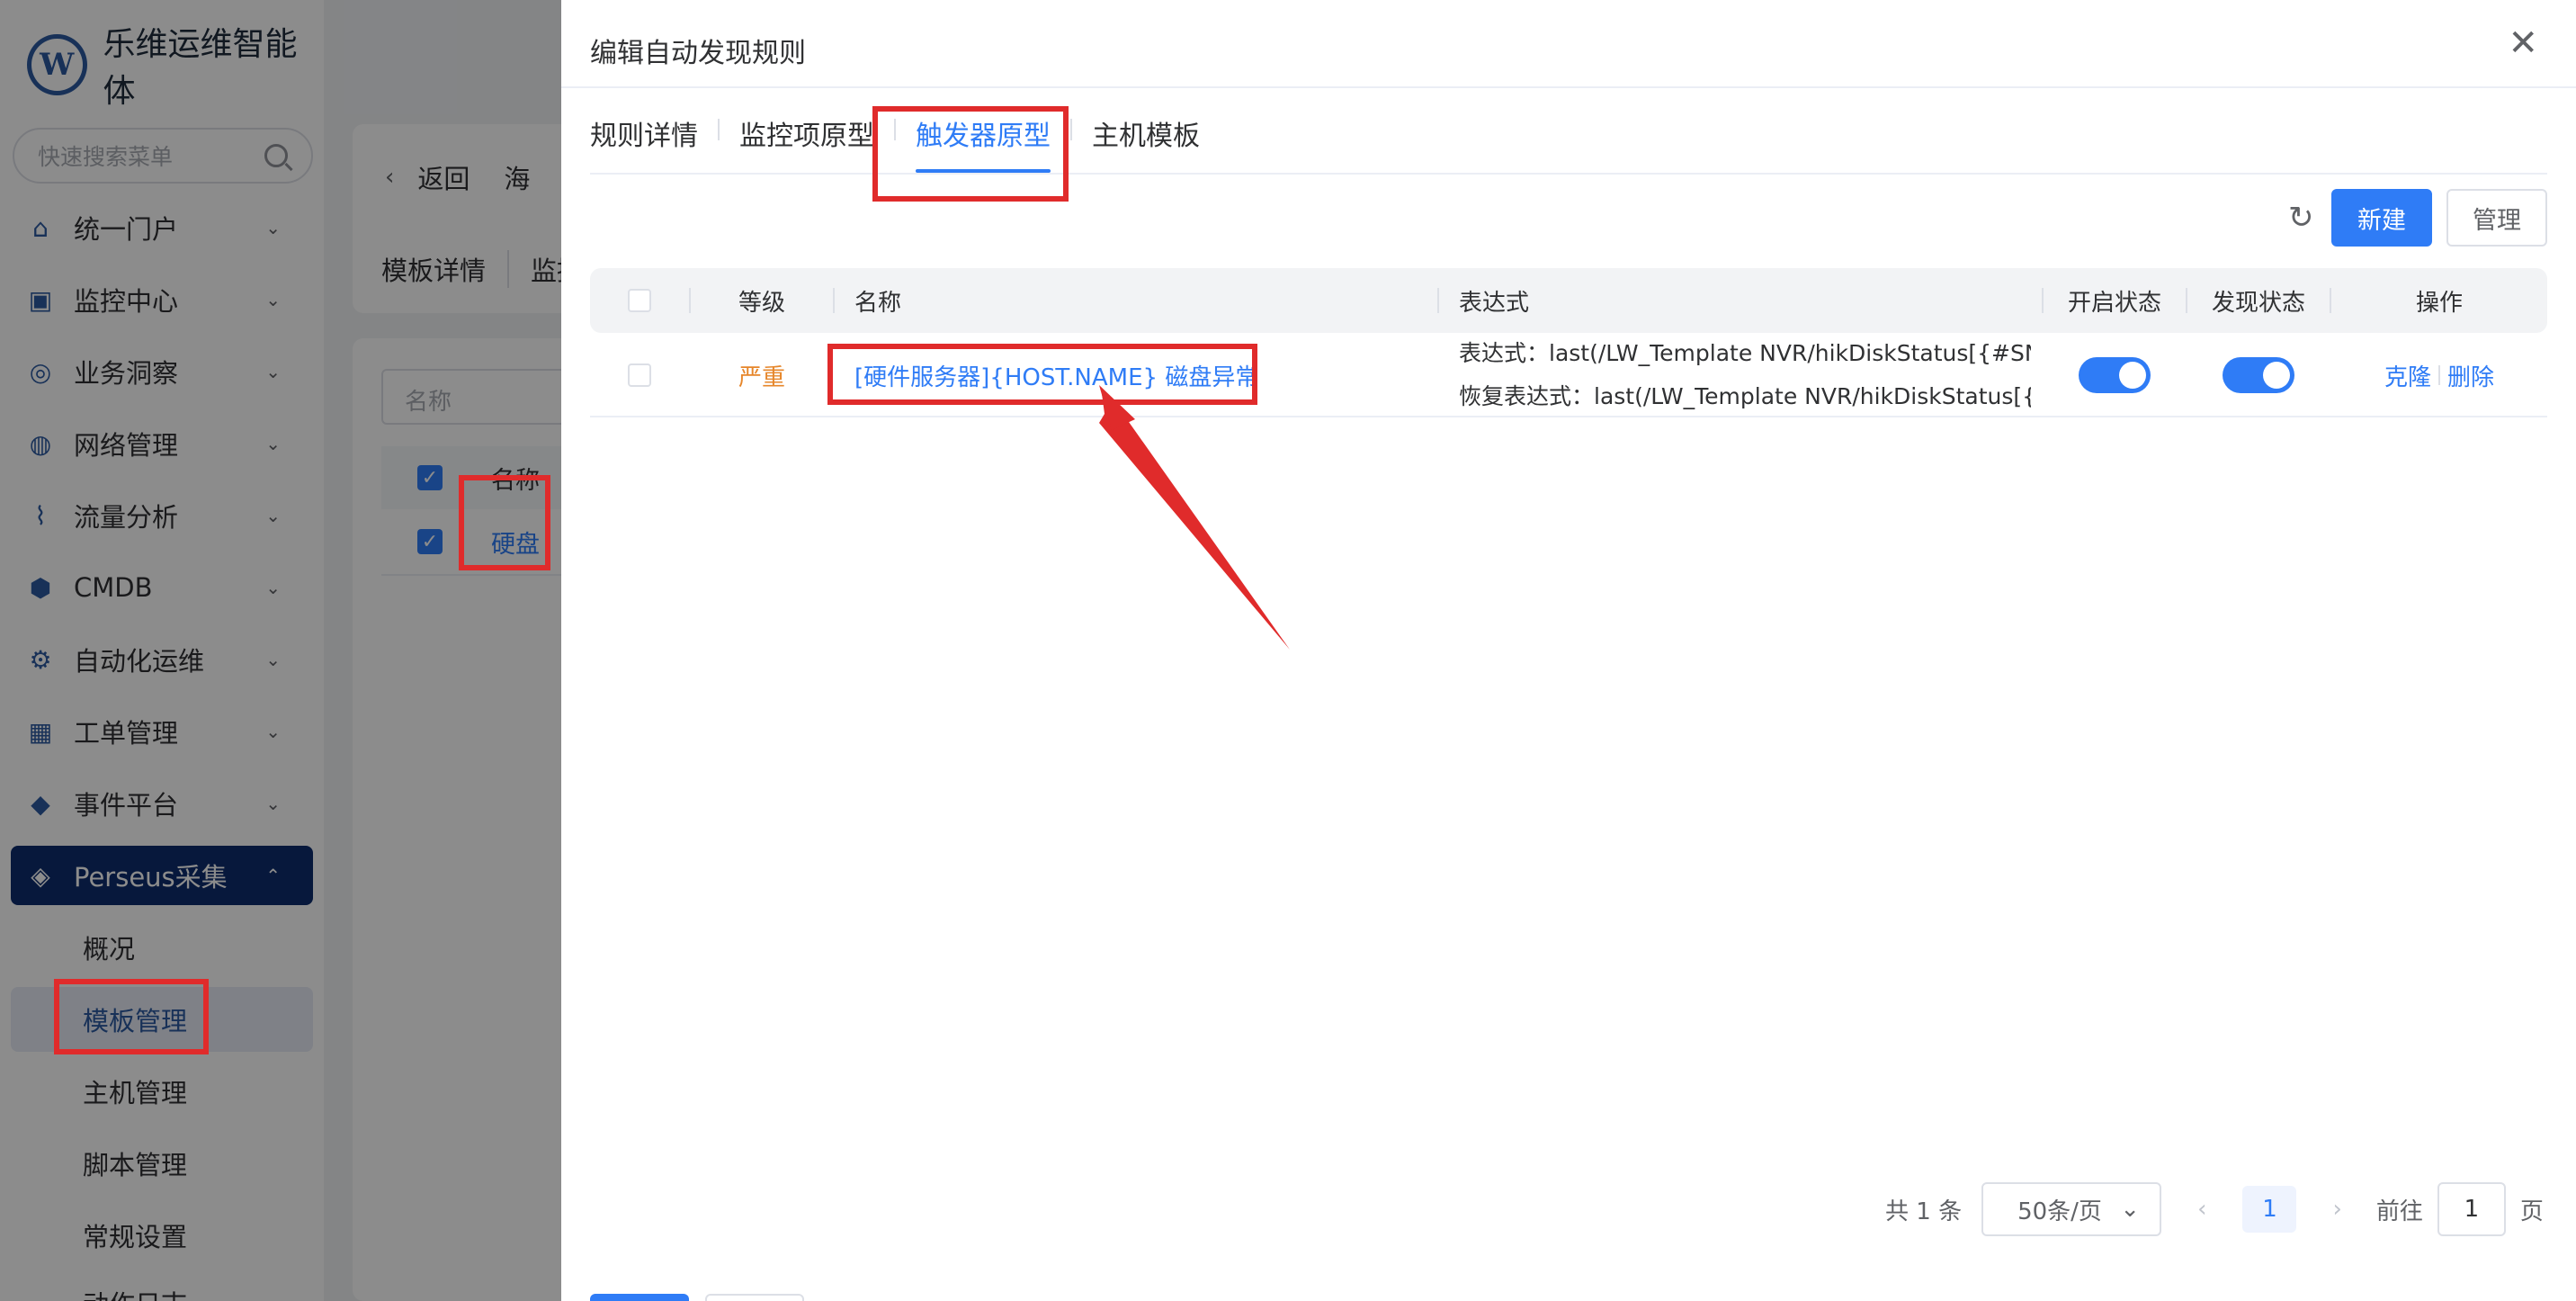 This screenshot has width=2576, height=1301. What do you see at coordinates (2399, 1211) in the screenshot?
I see `goto-label: 前往` at bounding box center [2399, 1211].